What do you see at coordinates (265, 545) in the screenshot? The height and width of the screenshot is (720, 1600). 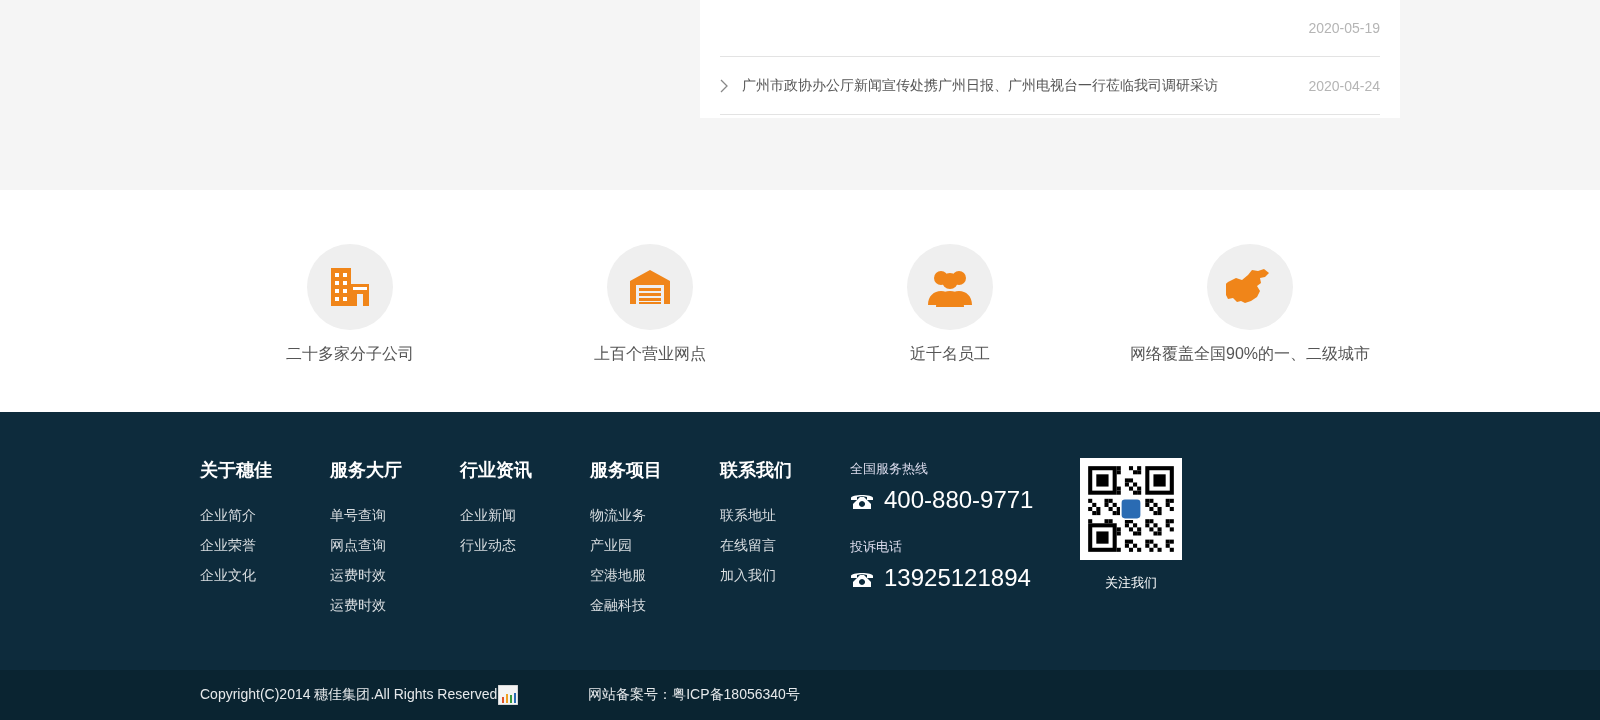 I see `footer-link: 企业荣誉` at bounding box center [265, 545].